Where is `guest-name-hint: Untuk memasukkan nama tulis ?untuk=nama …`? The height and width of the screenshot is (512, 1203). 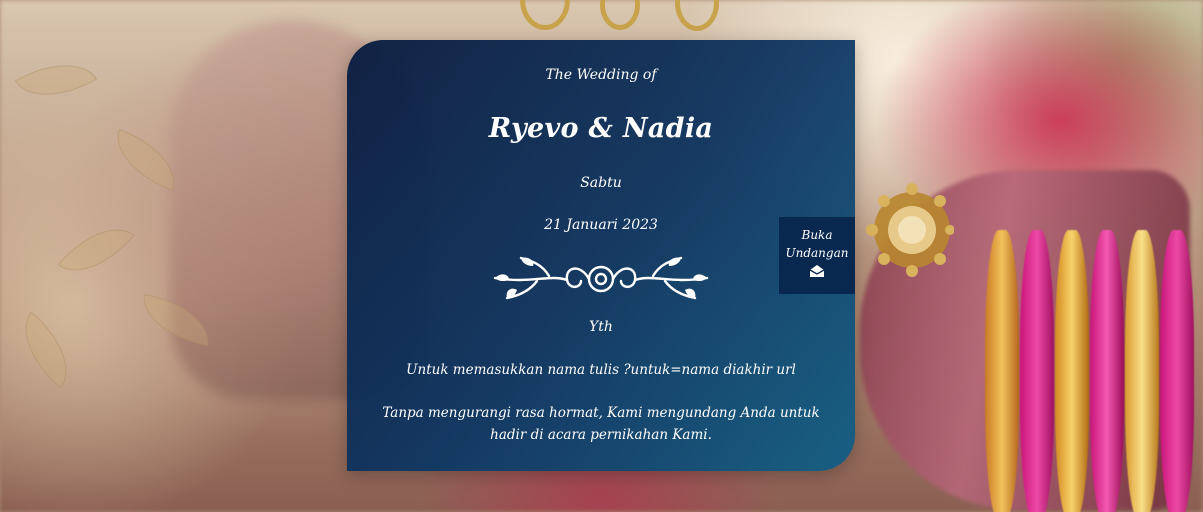
guest-name-hint: Untuk memasukkan nama tulis ?untuk=nama … is located at coordinates (601, 370).